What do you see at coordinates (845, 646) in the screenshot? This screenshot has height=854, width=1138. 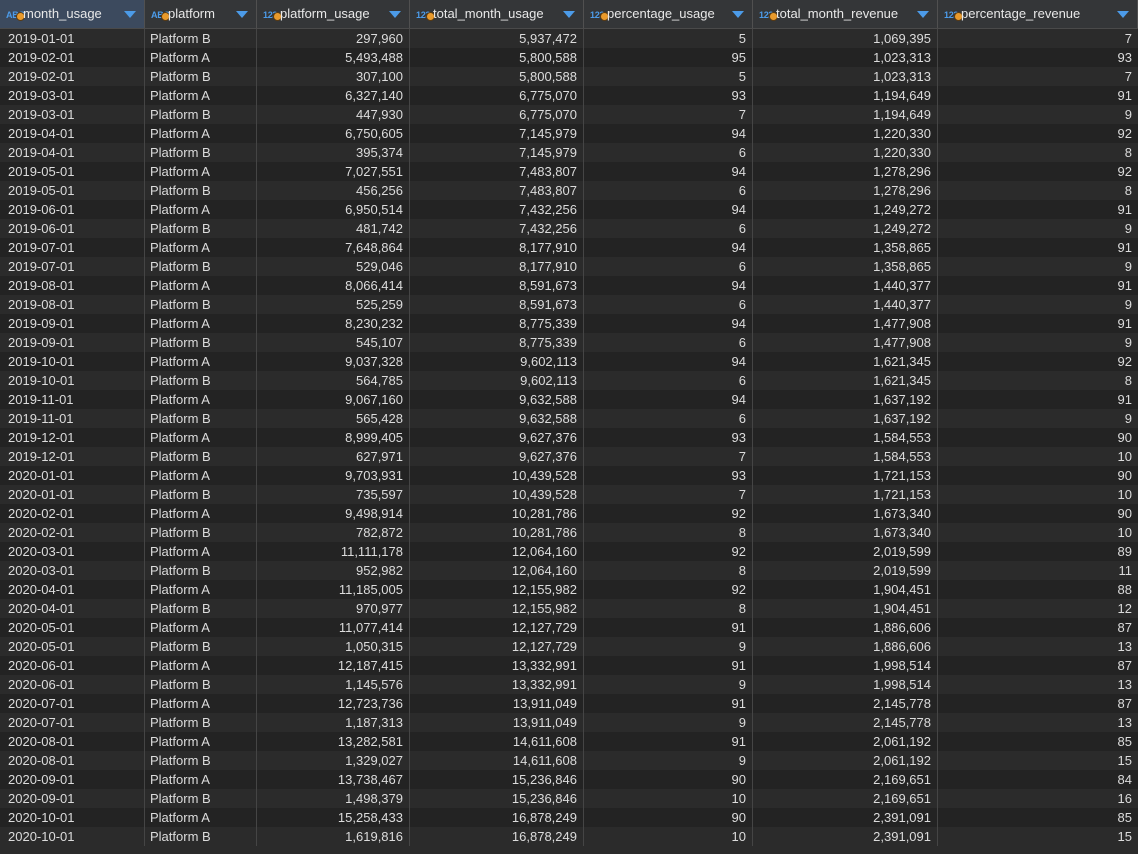 I see `cell-total-month-revenue: 1,886,606` at bounding box center [845, 646].